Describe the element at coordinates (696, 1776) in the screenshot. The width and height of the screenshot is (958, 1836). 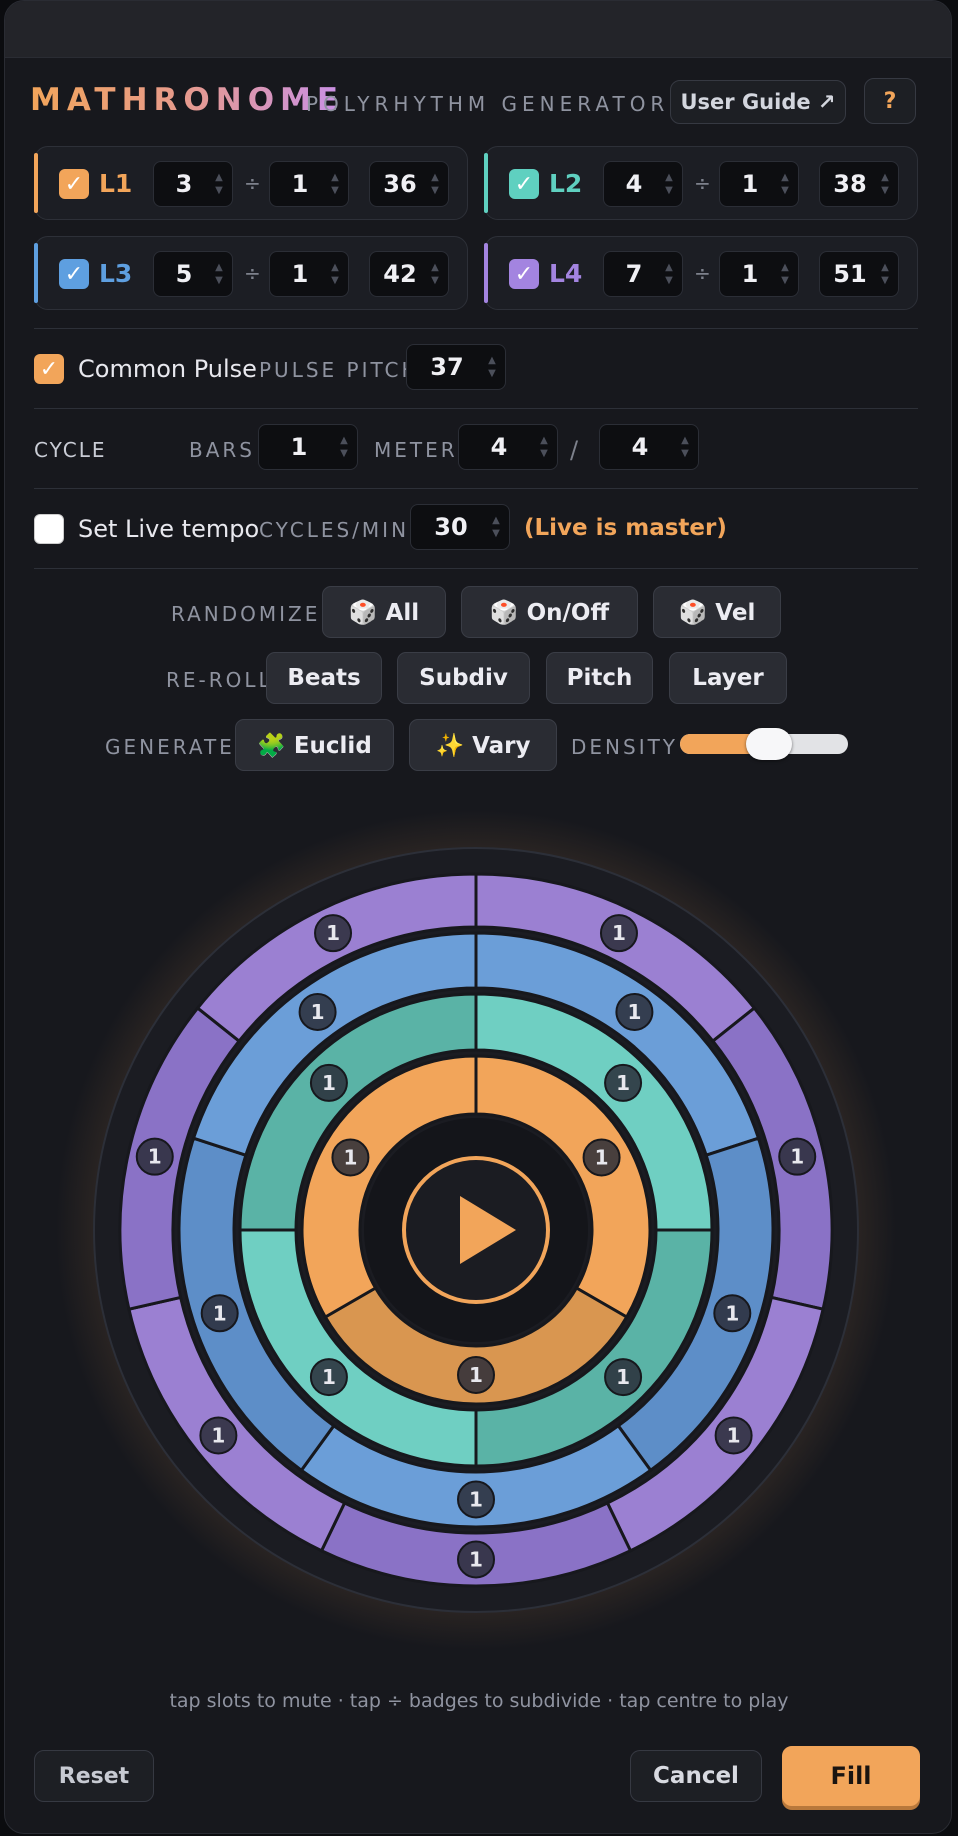
I see `cancel-button: Cancel` at that location.